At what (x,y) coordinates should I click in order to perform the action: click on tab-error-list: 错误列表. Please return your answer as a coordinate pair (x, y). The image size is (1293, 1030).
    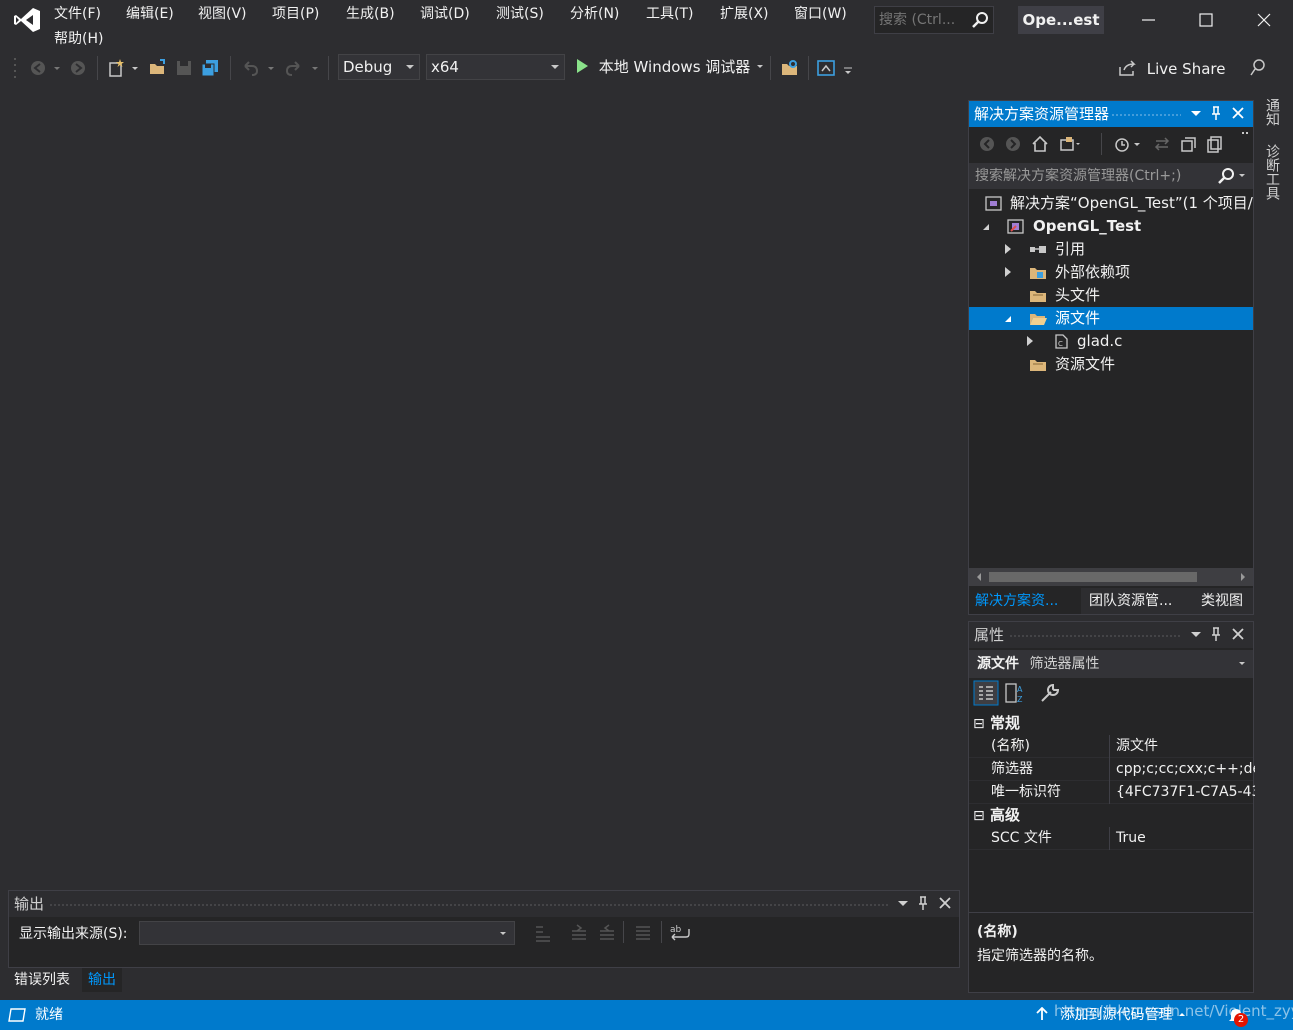
    Looking at the image, I should click on (42, 980).